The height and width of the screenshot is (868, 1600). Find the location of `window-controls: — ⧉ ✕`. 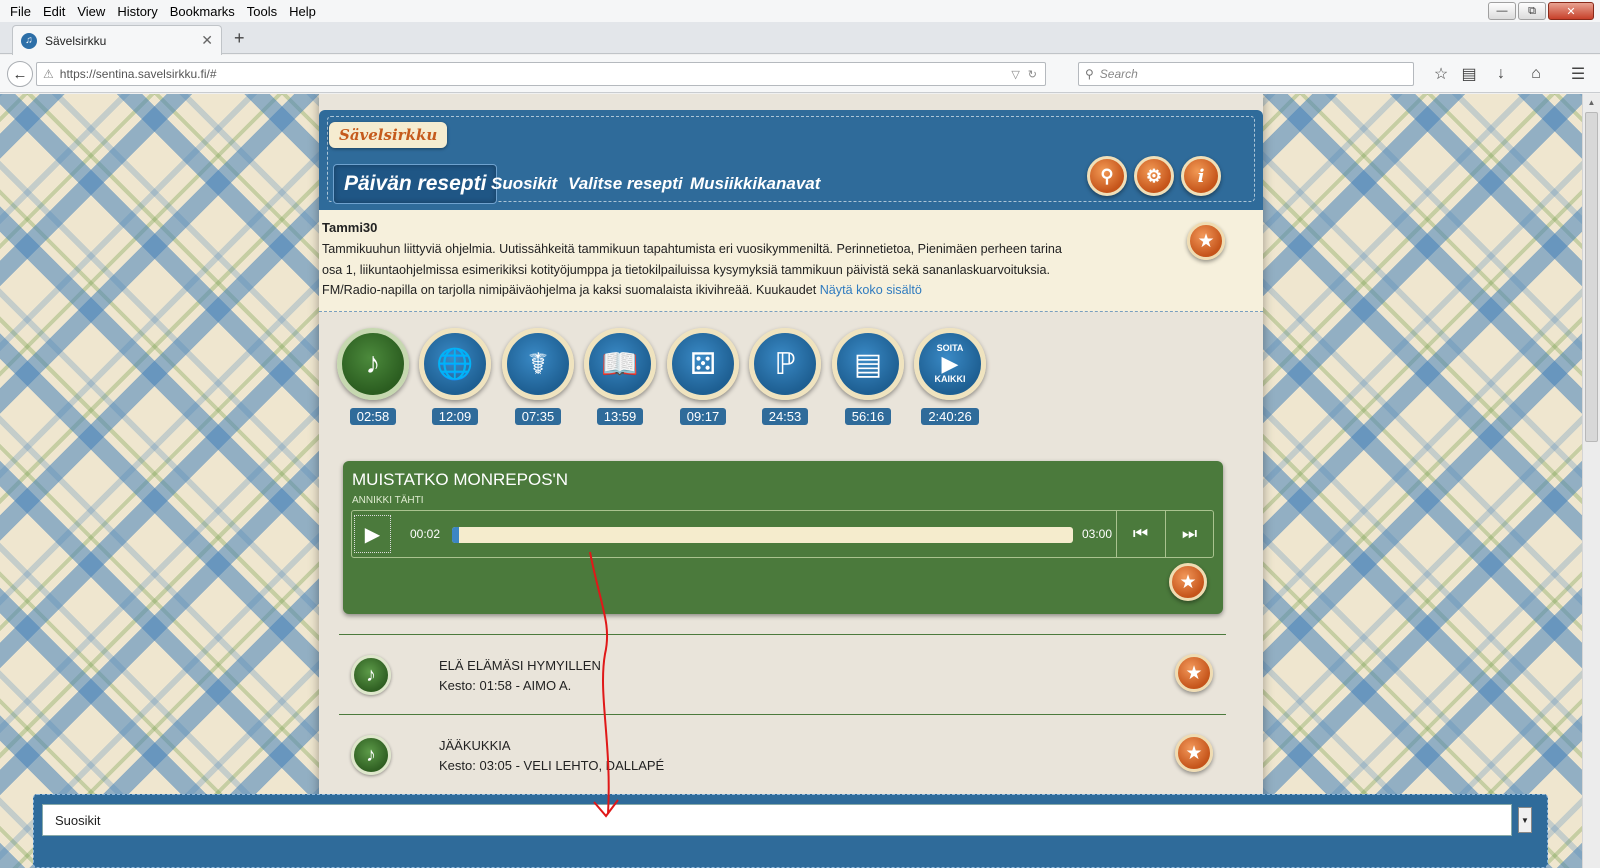

window-controls: — ⧉ ✕ is located at coordinates (1541, 11).